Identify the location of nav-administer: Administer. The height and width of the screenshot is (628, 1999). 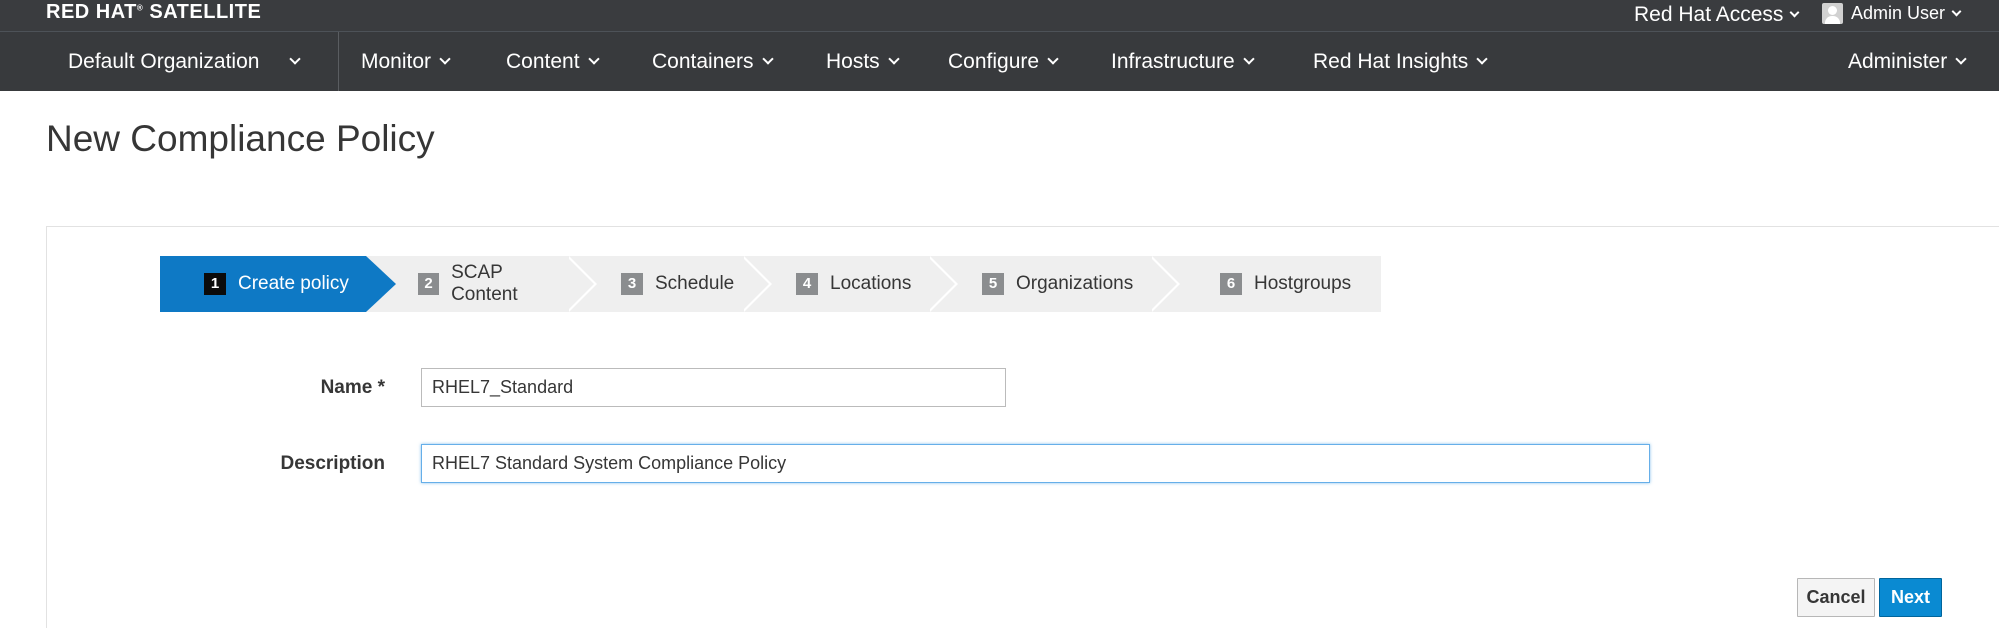
(1907, 61).